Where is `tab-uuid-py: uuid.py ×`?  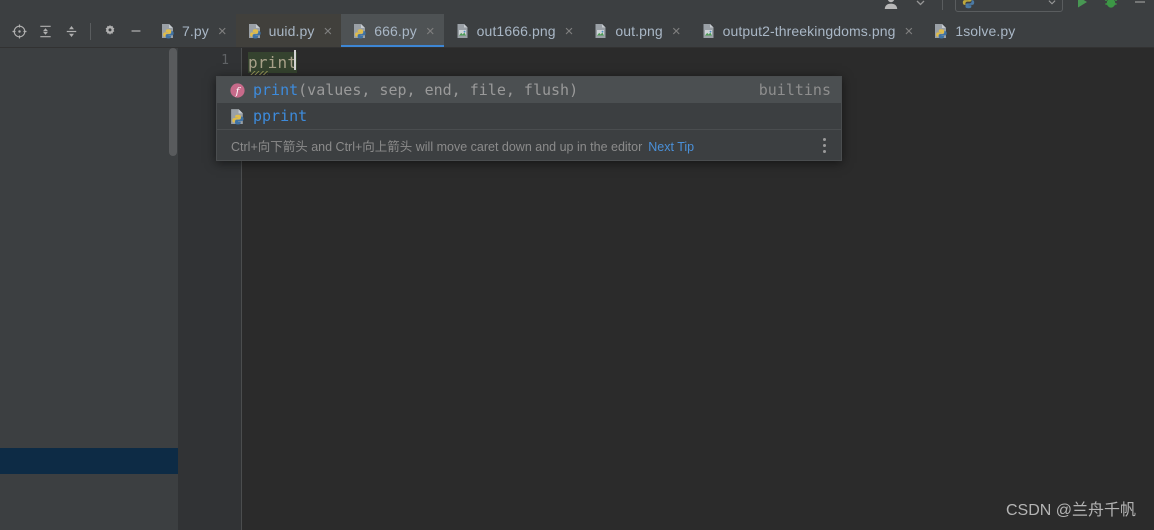 tab-uuid-py: uuid.py × is located at coordinates (288, 30).